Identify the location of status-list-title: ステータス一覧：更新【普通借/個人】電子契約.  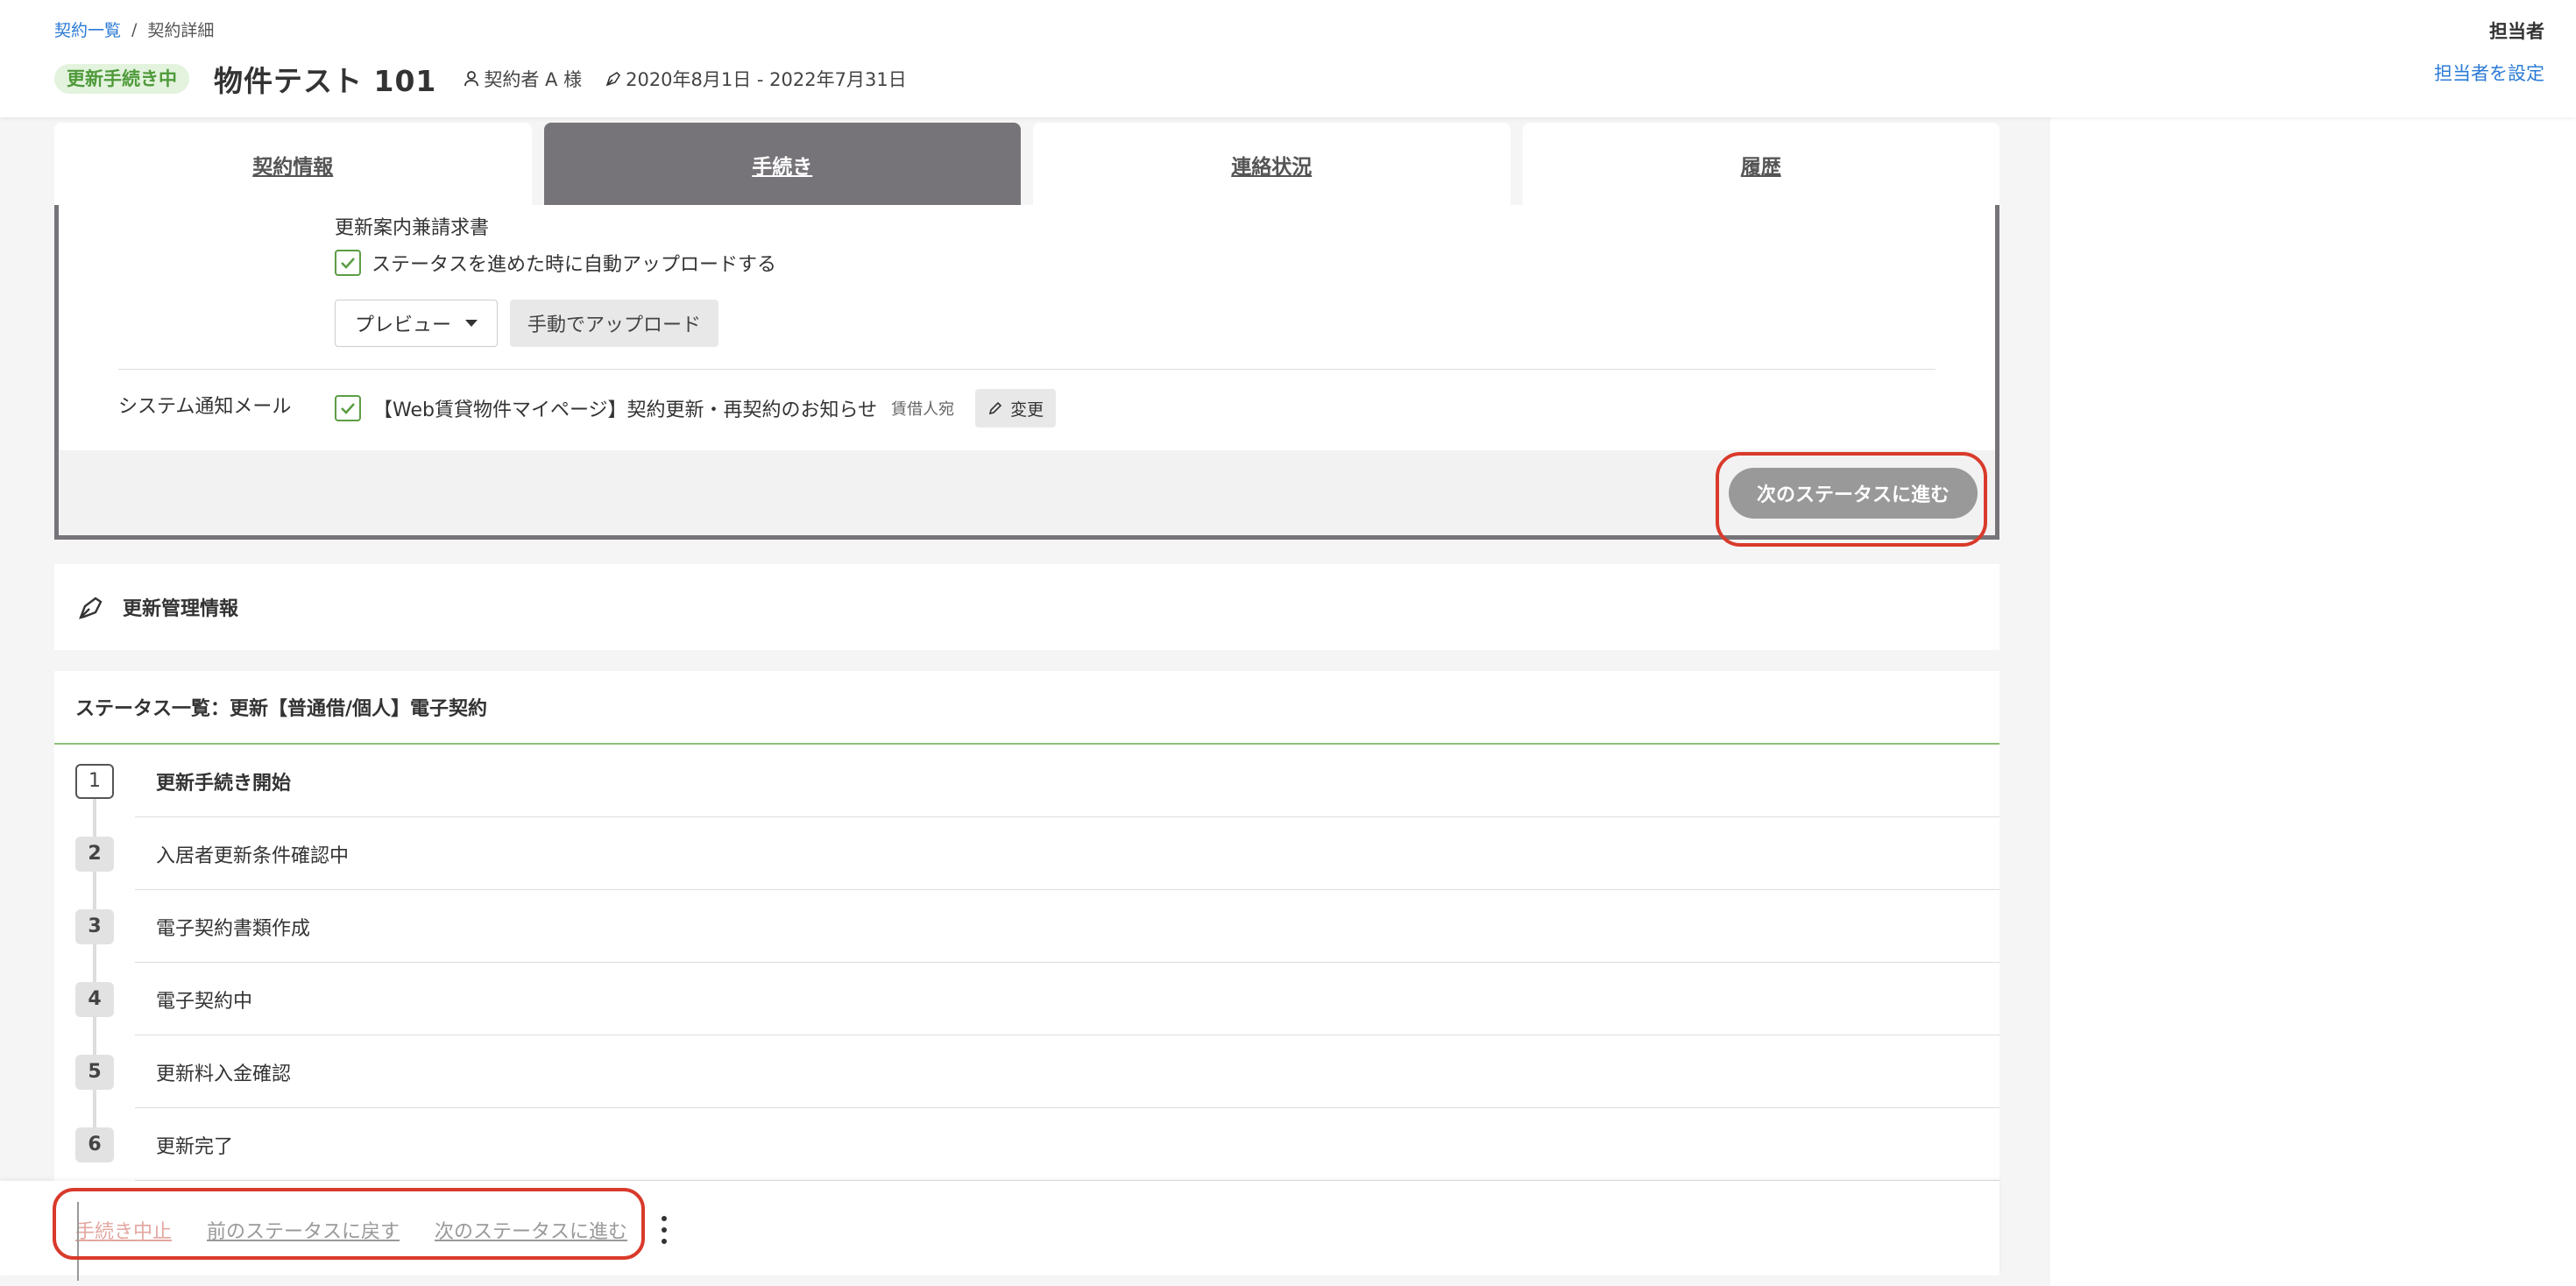
(1026, 708).